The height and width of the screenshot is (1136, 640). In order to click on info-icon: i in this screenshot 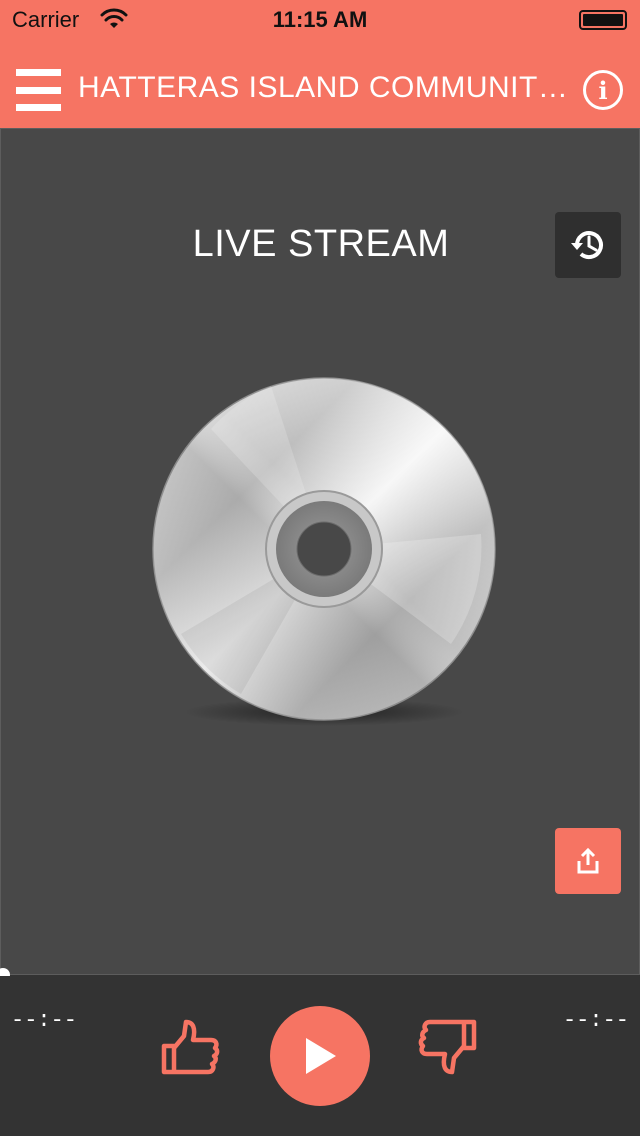, I will do `click(603, 90)`.